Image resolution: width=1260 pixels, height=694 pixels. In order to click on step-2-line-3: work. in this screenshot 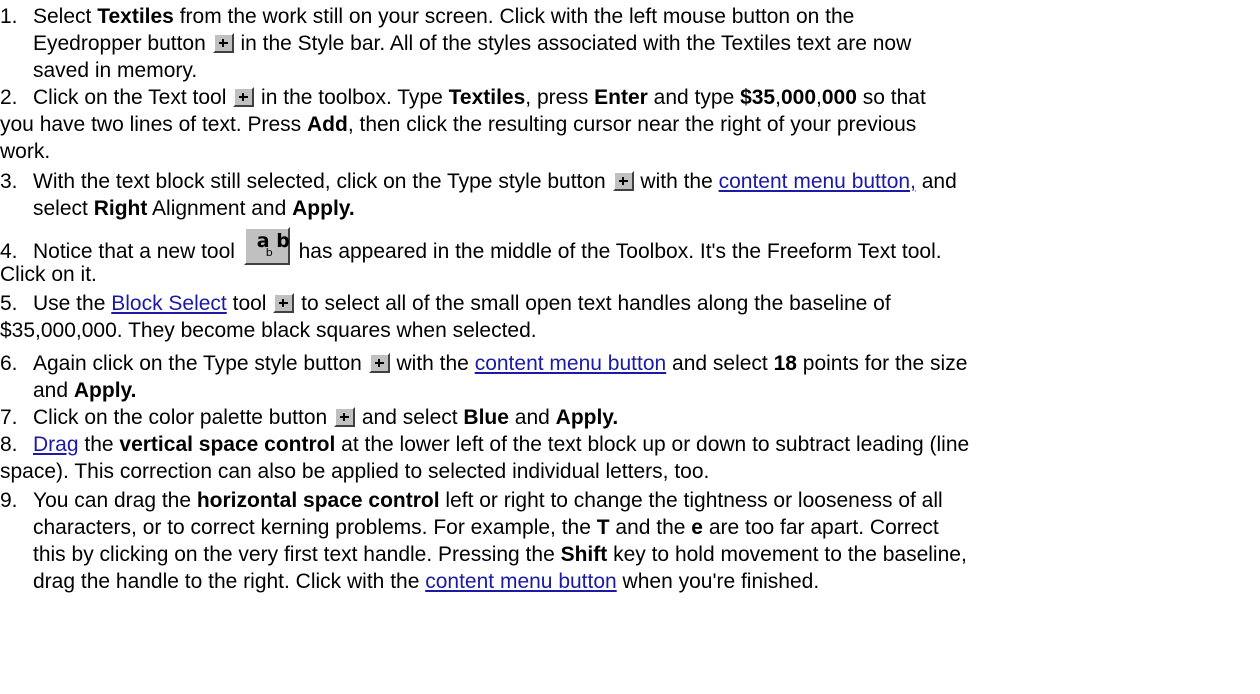, I will do `click(25, 151)`.